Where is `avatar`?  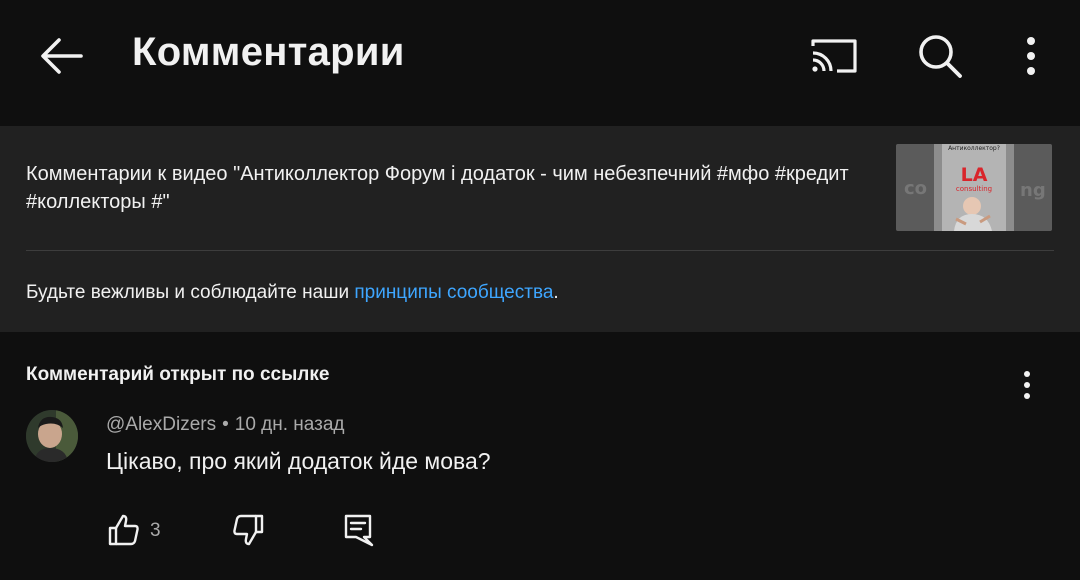 avatar is located at coordinates (52, 436).